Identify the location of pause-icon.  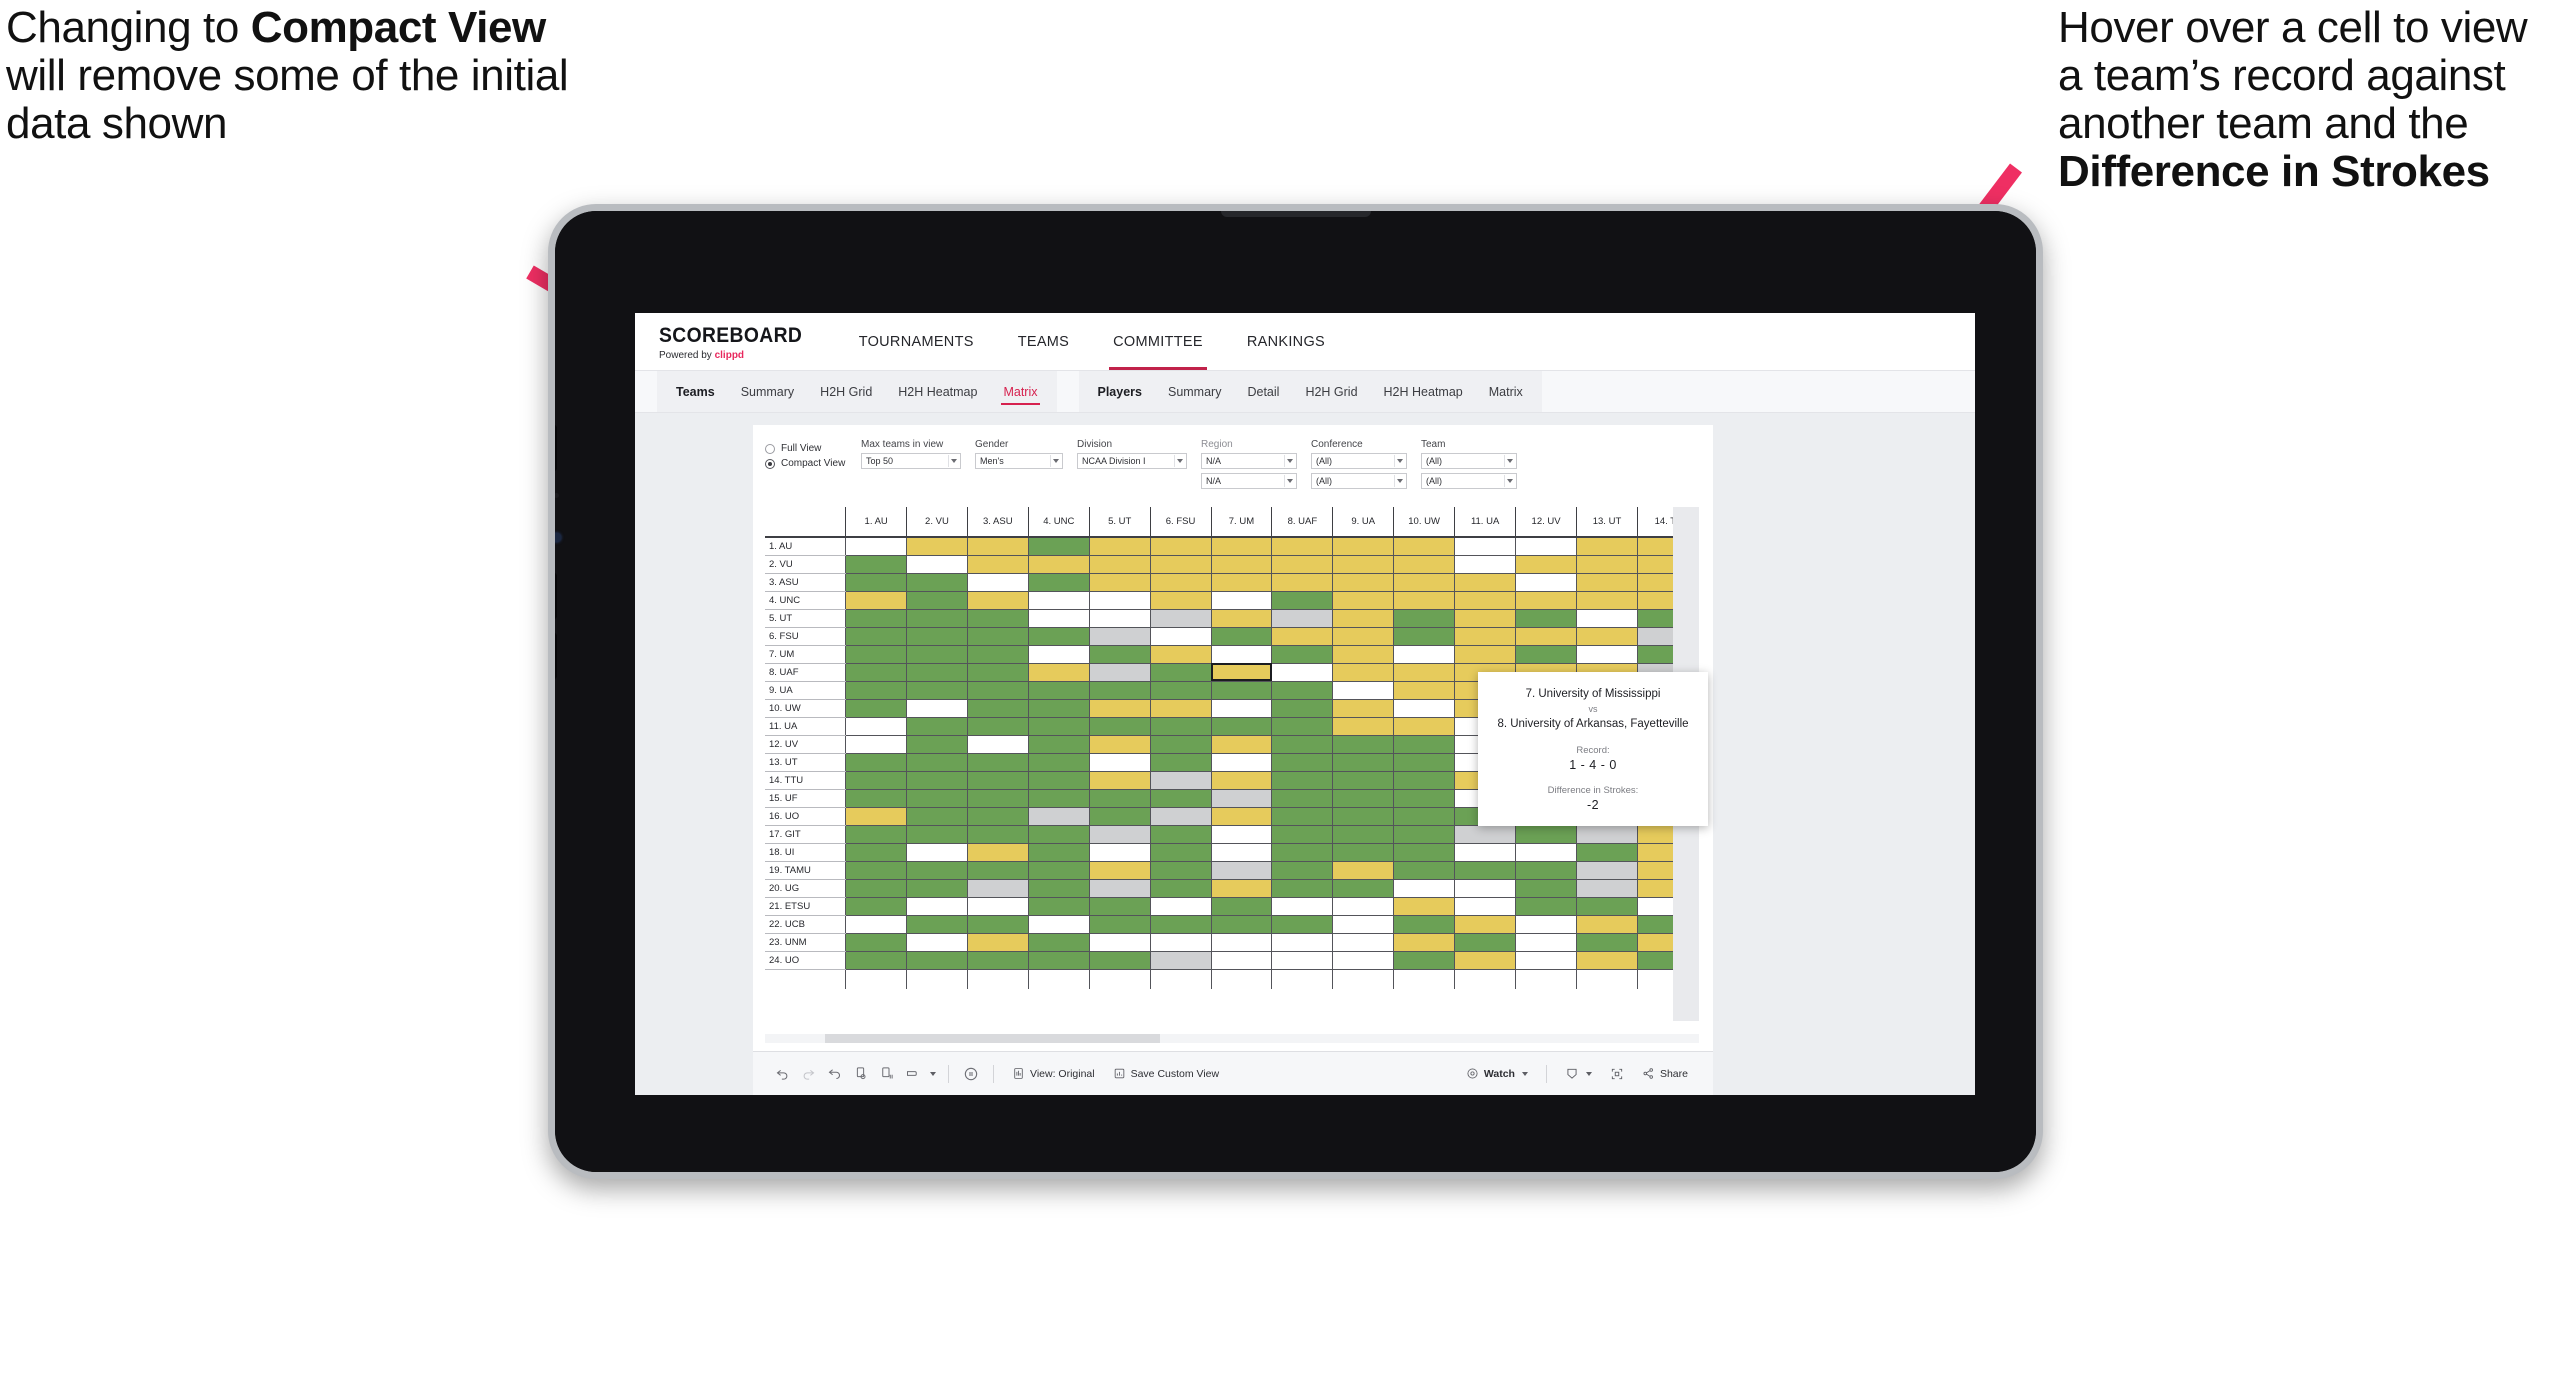
(971, 1074).